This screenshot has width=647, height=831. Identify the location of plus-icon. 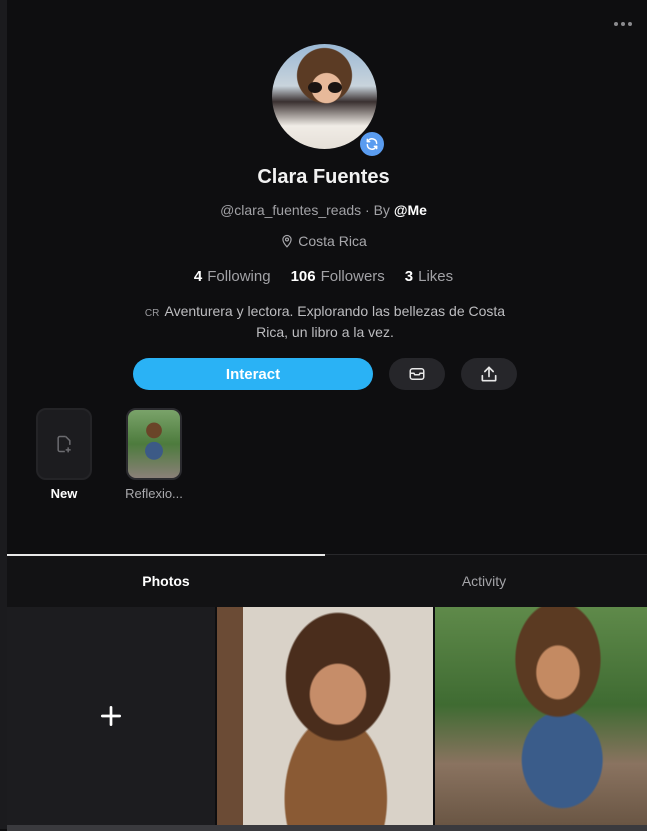
(111, 716).